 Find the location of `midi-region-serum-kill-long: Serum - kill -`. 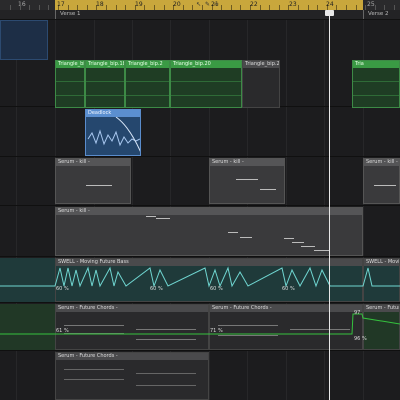

midi-region-serum-kill-long: Serum - kill - is located at coordinates (209, 231).